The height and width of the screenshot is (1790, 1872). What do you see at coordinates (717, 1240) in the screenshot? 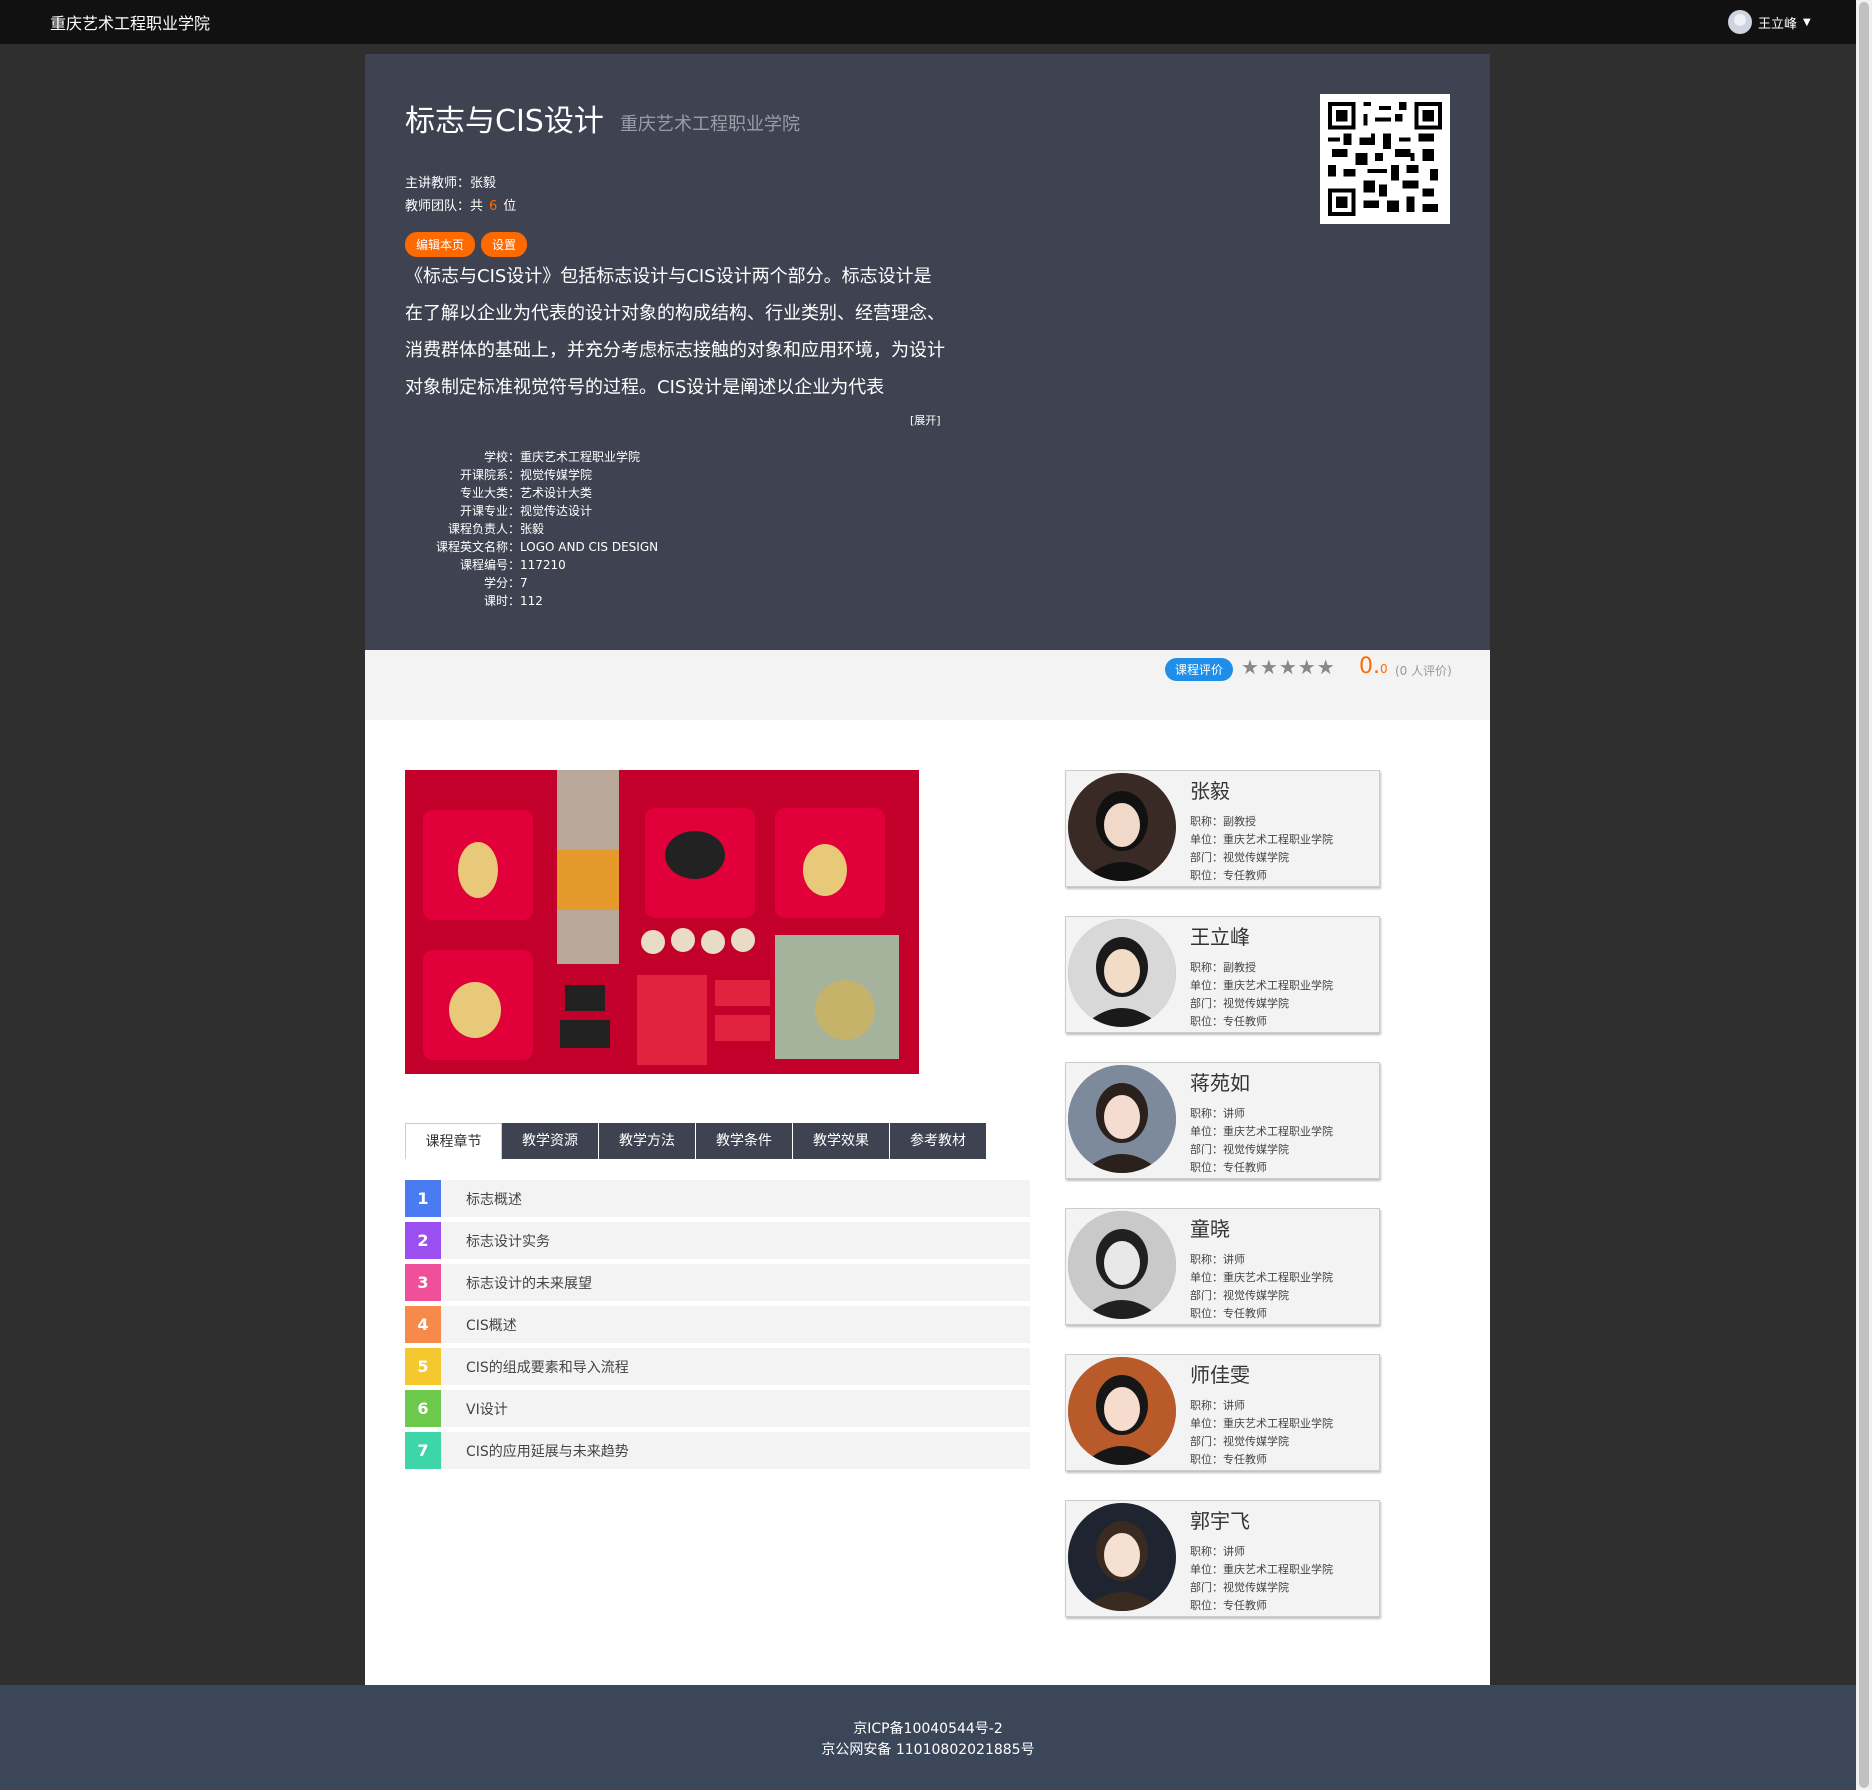
I see `chapter-item: 2 标志设计实务` at bounding box center [717, 1240].